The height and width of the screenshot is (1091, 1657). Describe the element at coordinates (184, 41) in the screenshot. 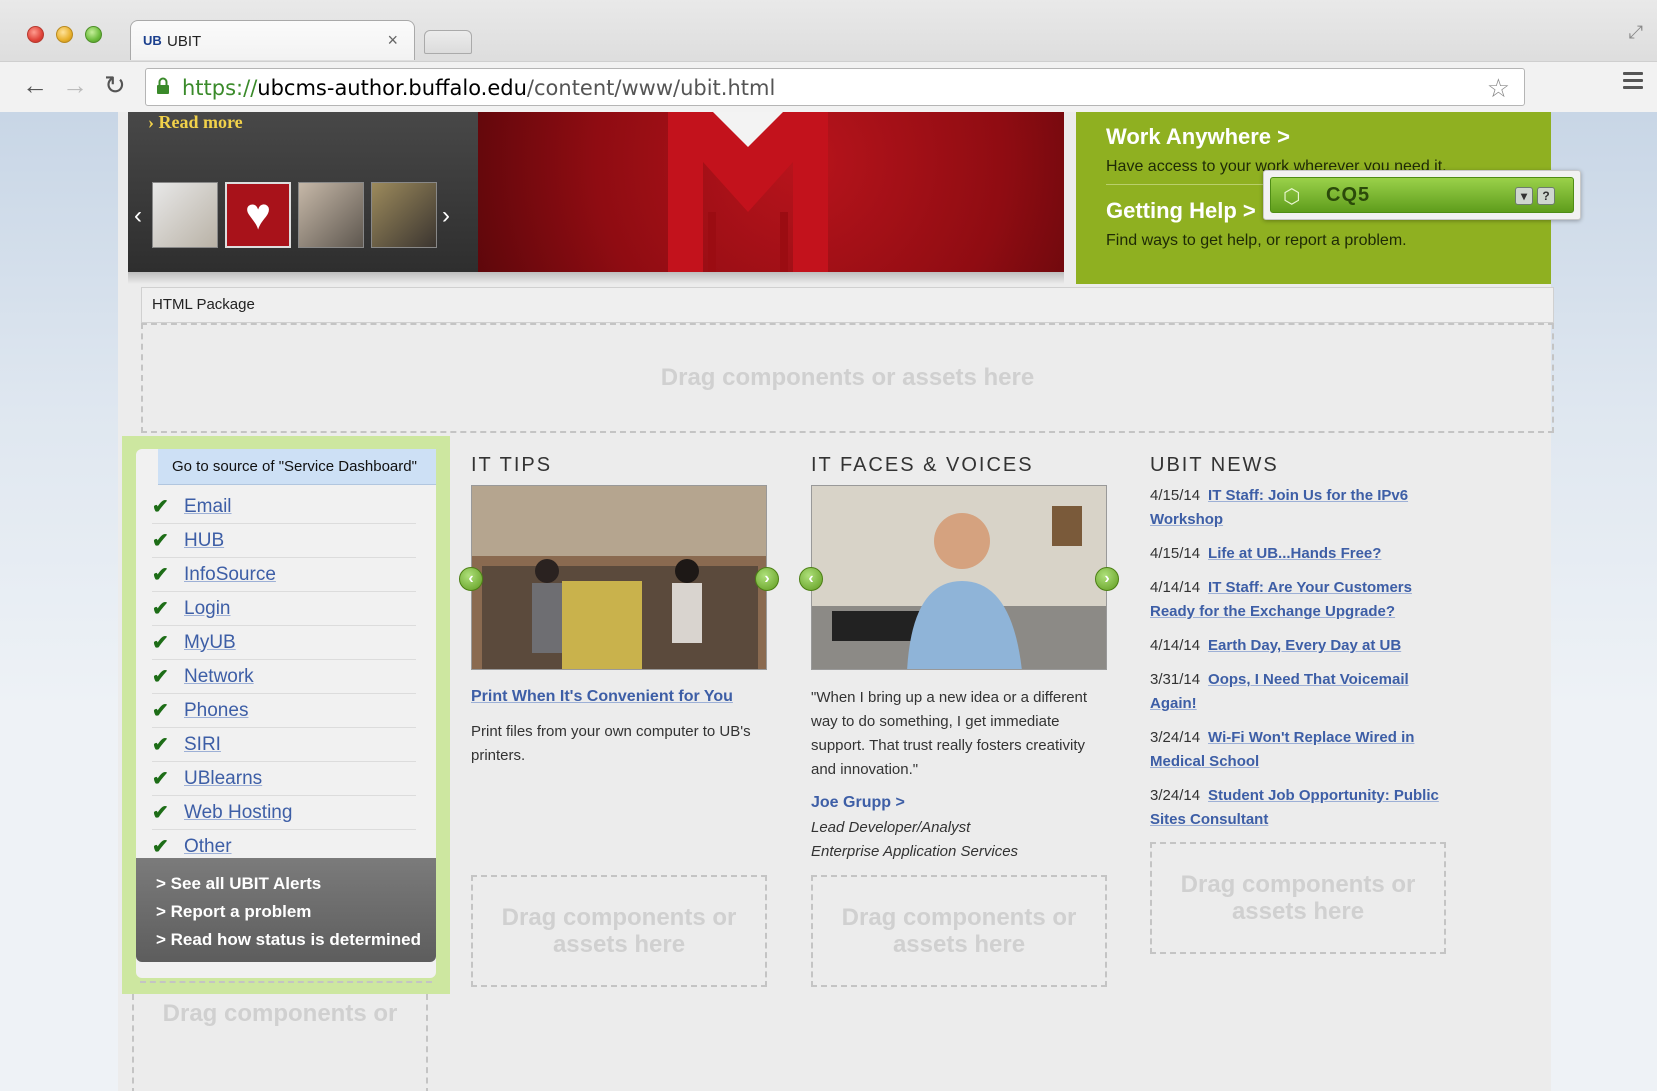

I see `tab-title: UBIT` at that location.